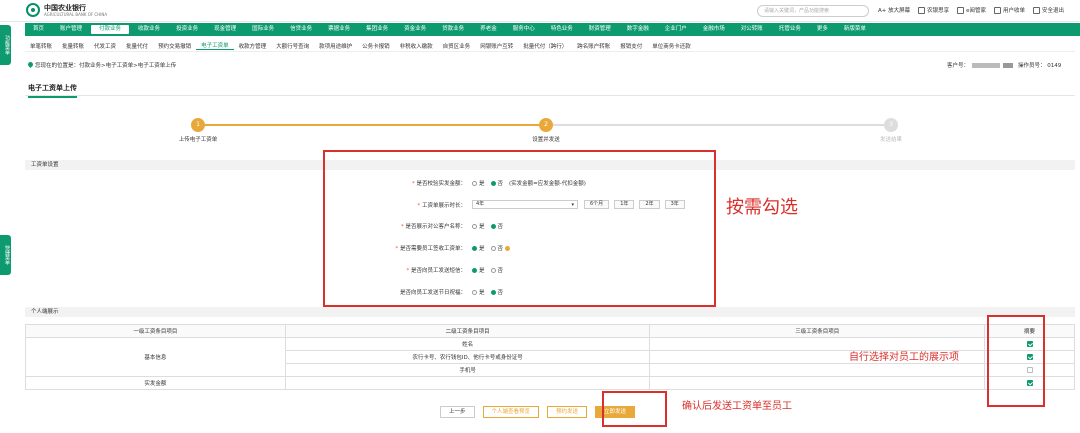 The height and width of the screenshot is (433, 1080). I want to click on abc-logo-icon, so click(33, 10).